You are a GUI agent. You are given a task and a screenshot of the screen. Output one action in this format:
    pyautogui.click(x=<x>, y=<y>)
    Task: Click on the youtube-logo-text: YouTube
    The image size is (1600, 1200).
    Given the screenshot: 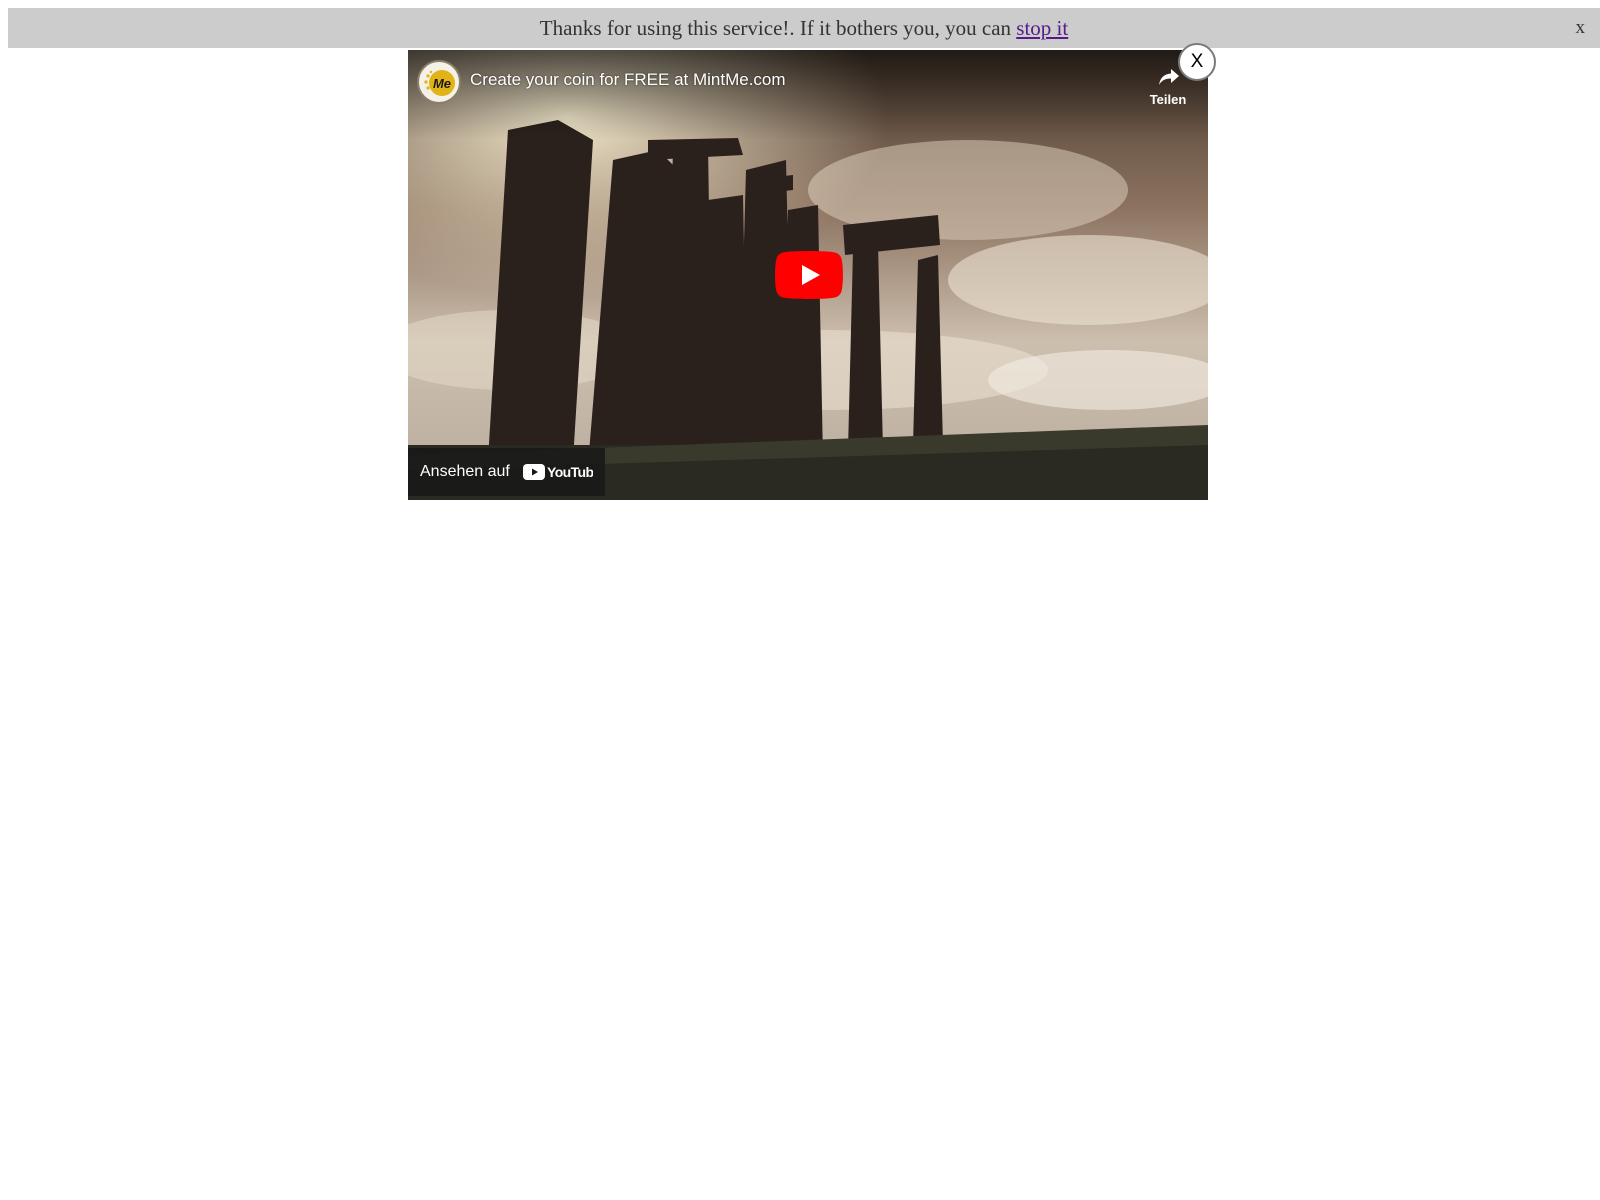 What is the action you would take?
    pyautogui.click(x=570, y=472)
    